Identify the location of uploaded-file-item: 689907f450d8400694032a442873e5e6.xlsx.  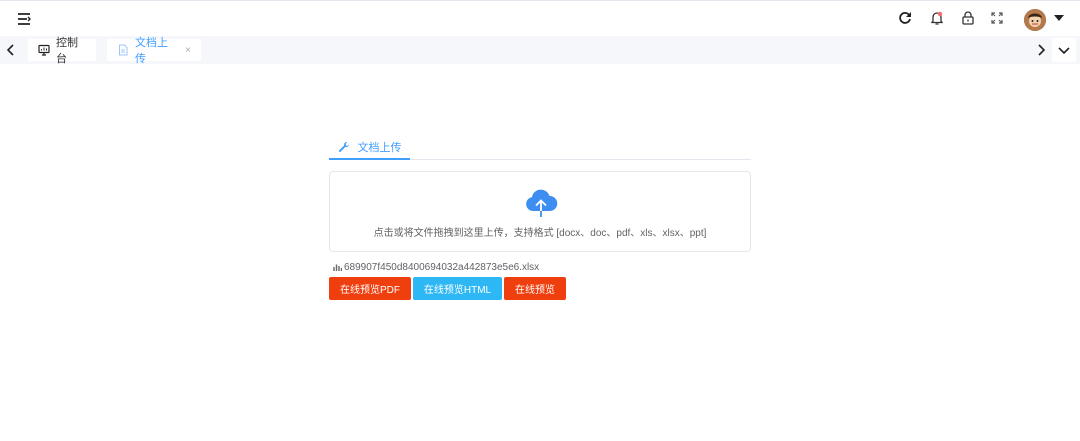
(436, 267).